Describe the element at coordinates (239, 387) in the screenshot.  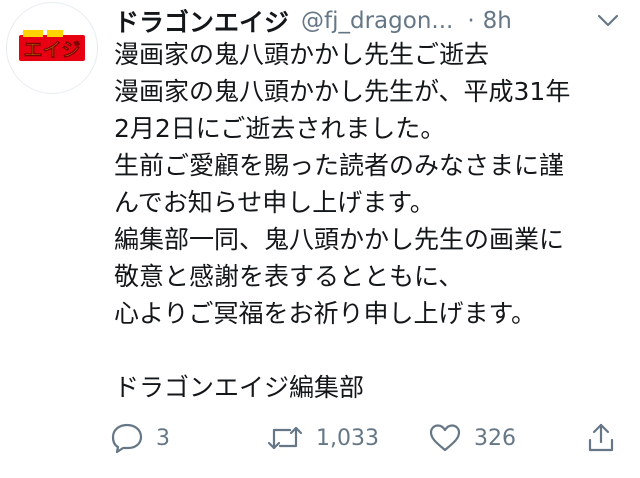
I see `tweet-text-line: ドラゴンエイジ編集部` at that location.